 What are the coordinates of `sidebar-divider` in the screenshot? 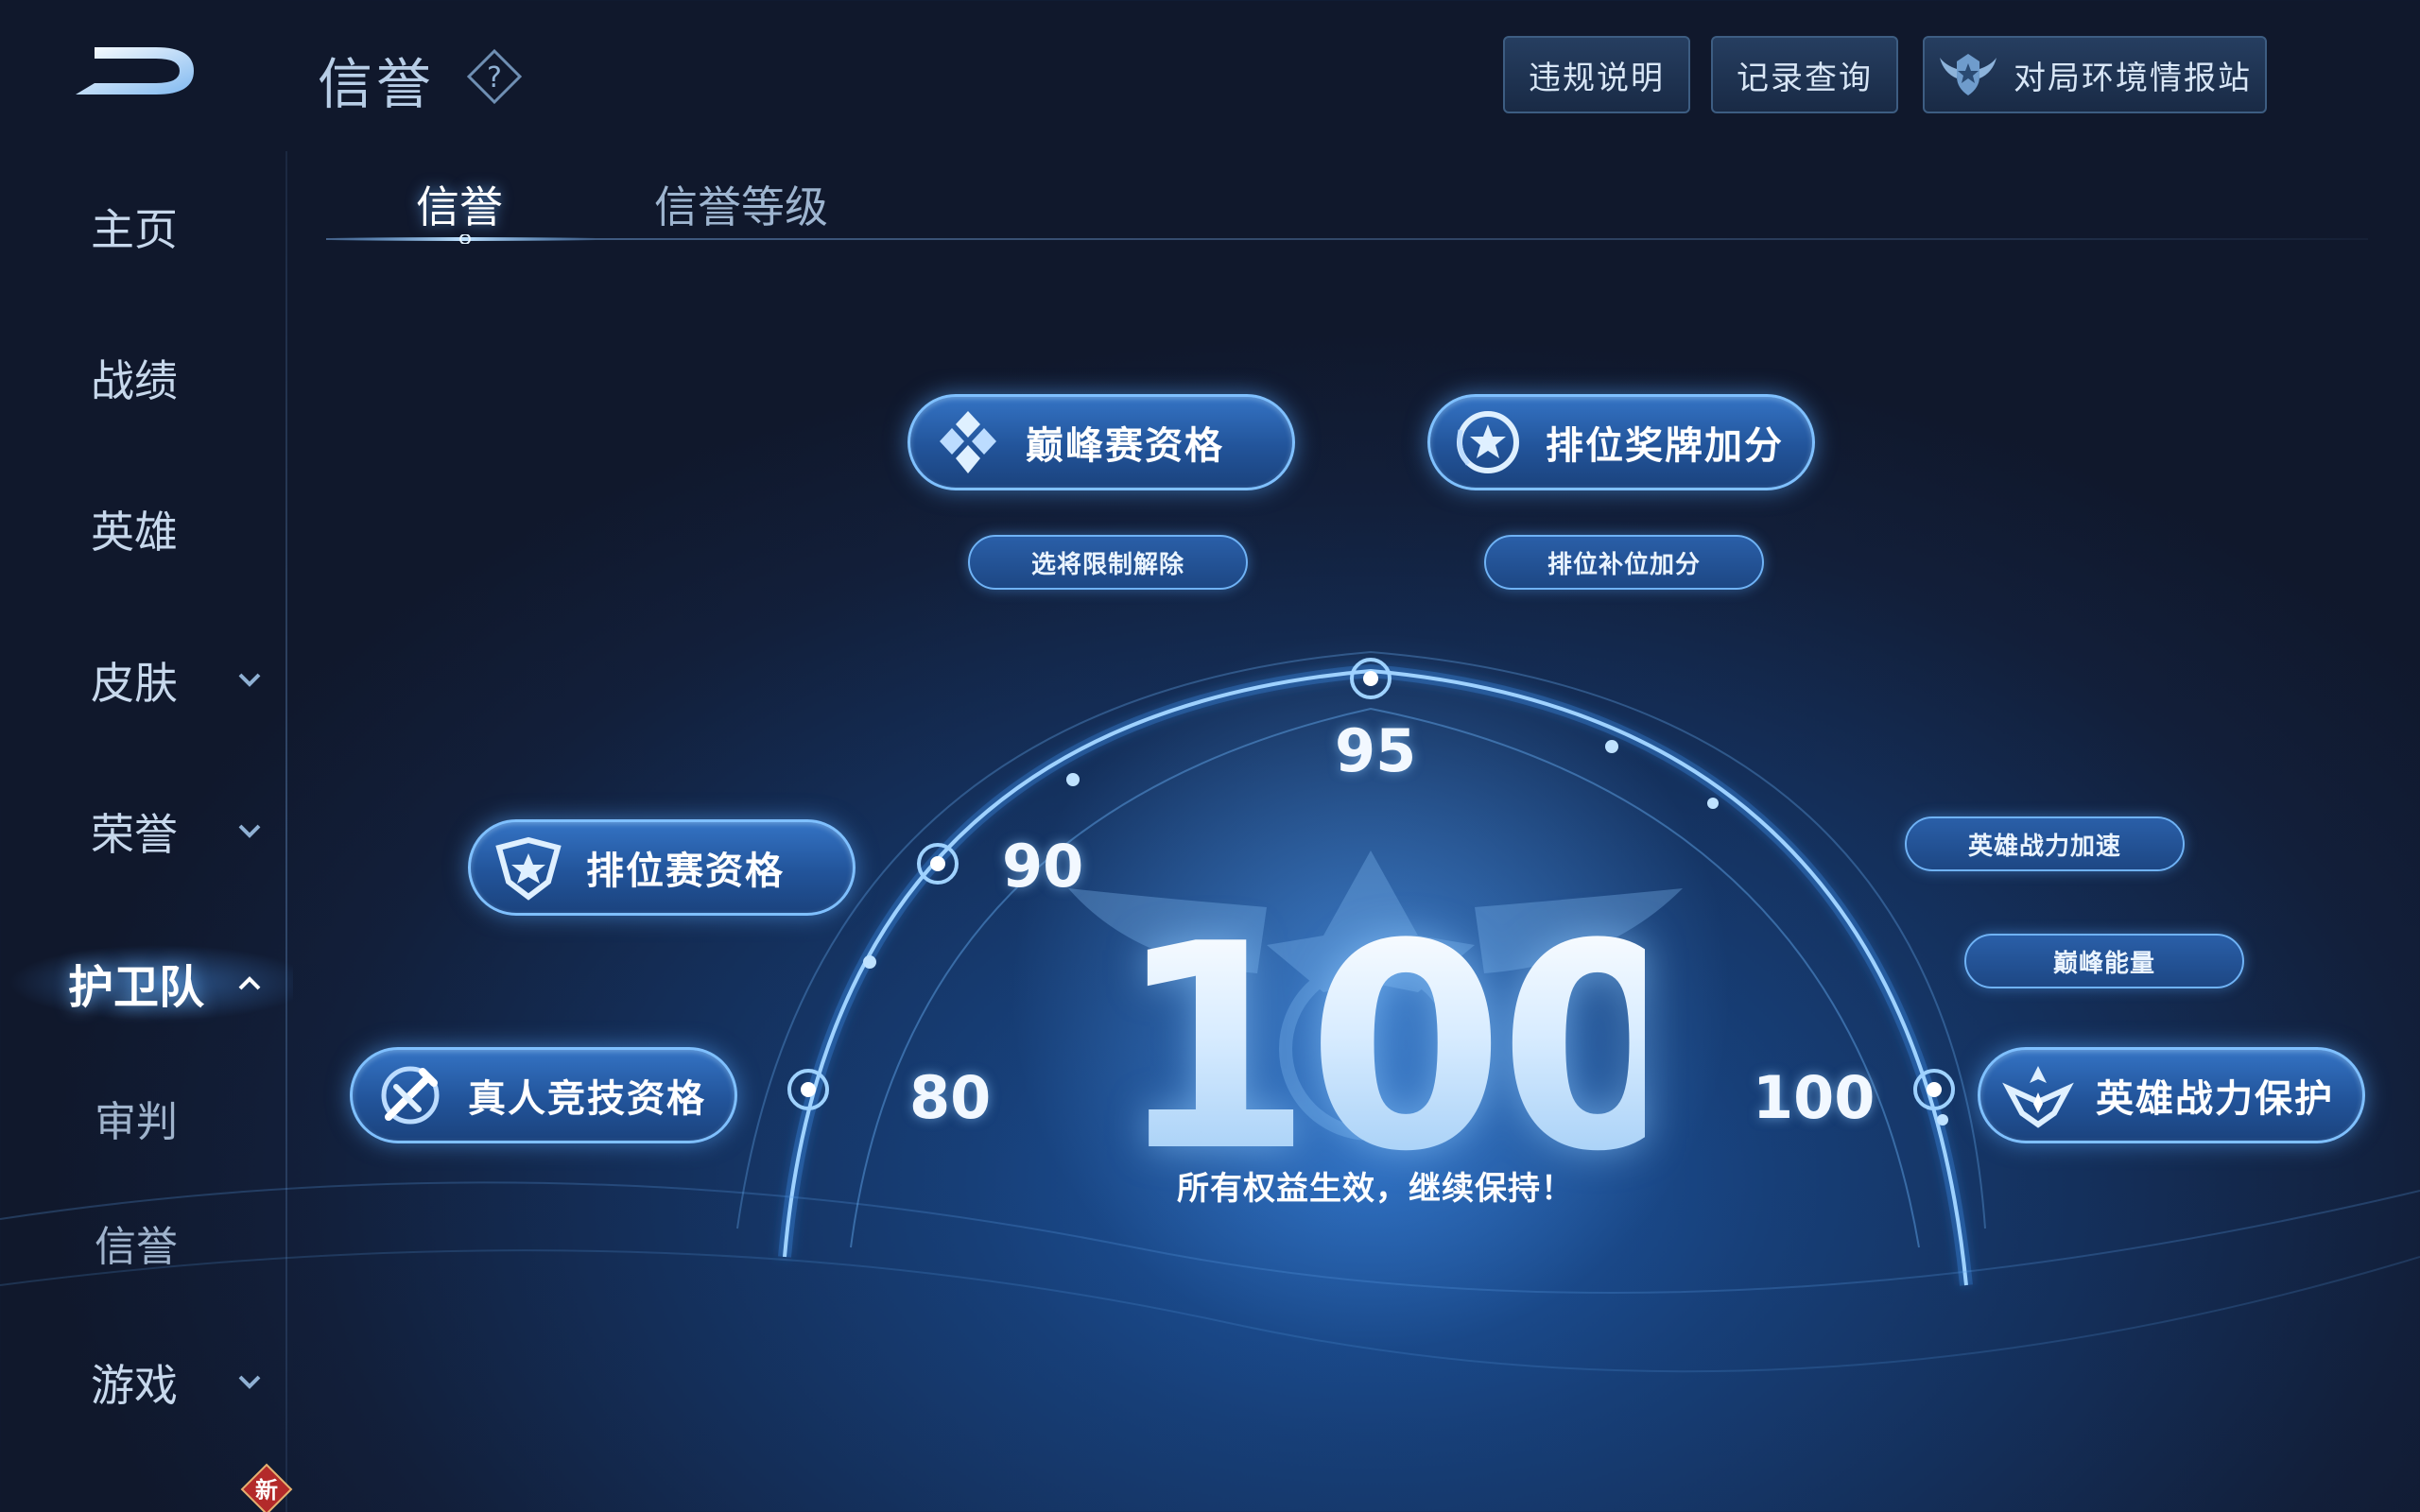 It's located at (286, 831).